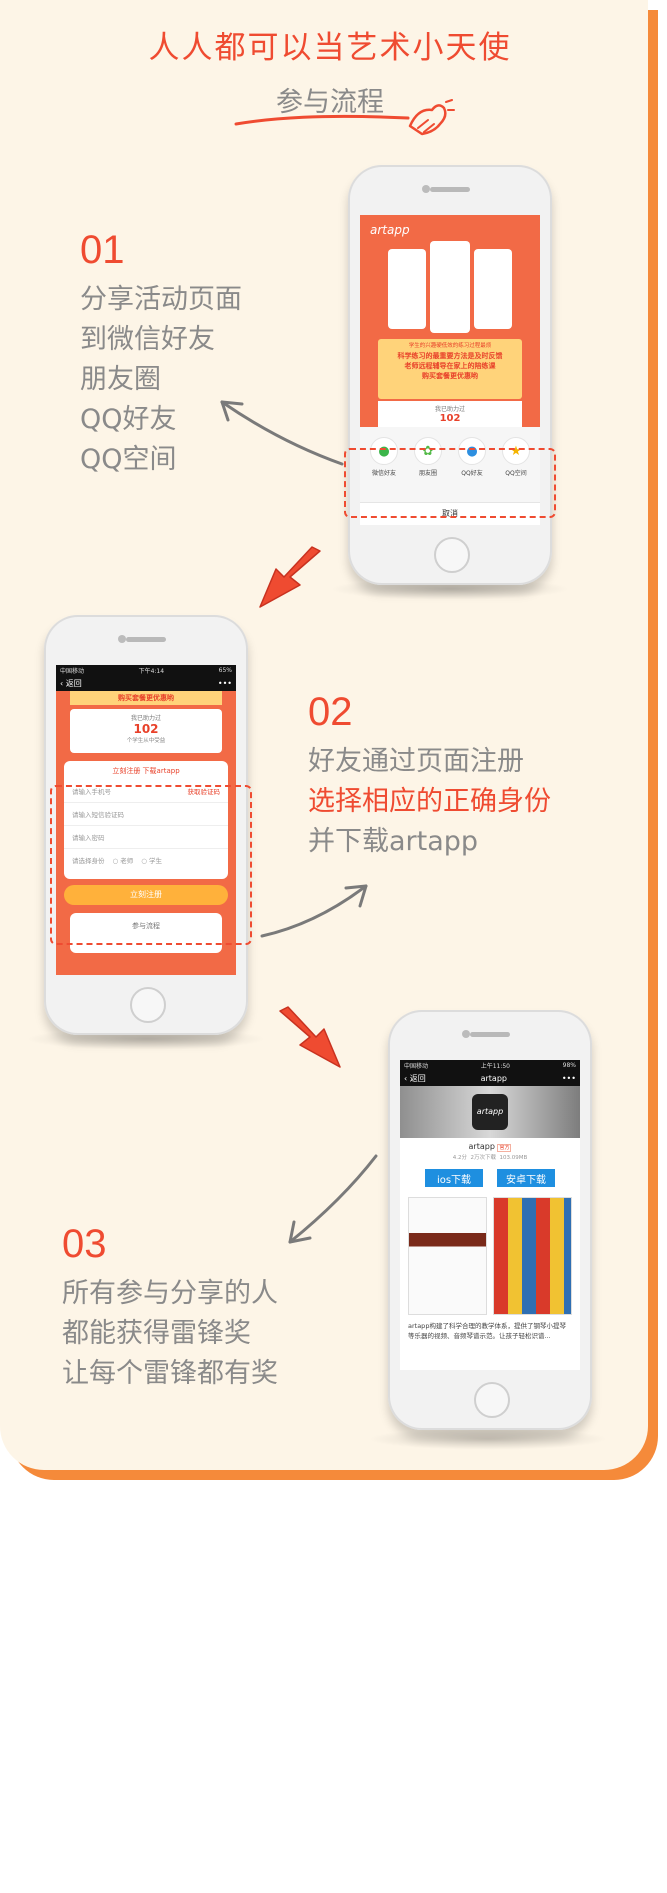 The height and width of the screenshot is (1893, 667). Describe the element at coordinates (450, 346) in the screenshot. I see `slogan-small: 学生的兴趣硬低效的练习过程最烦` at that location.